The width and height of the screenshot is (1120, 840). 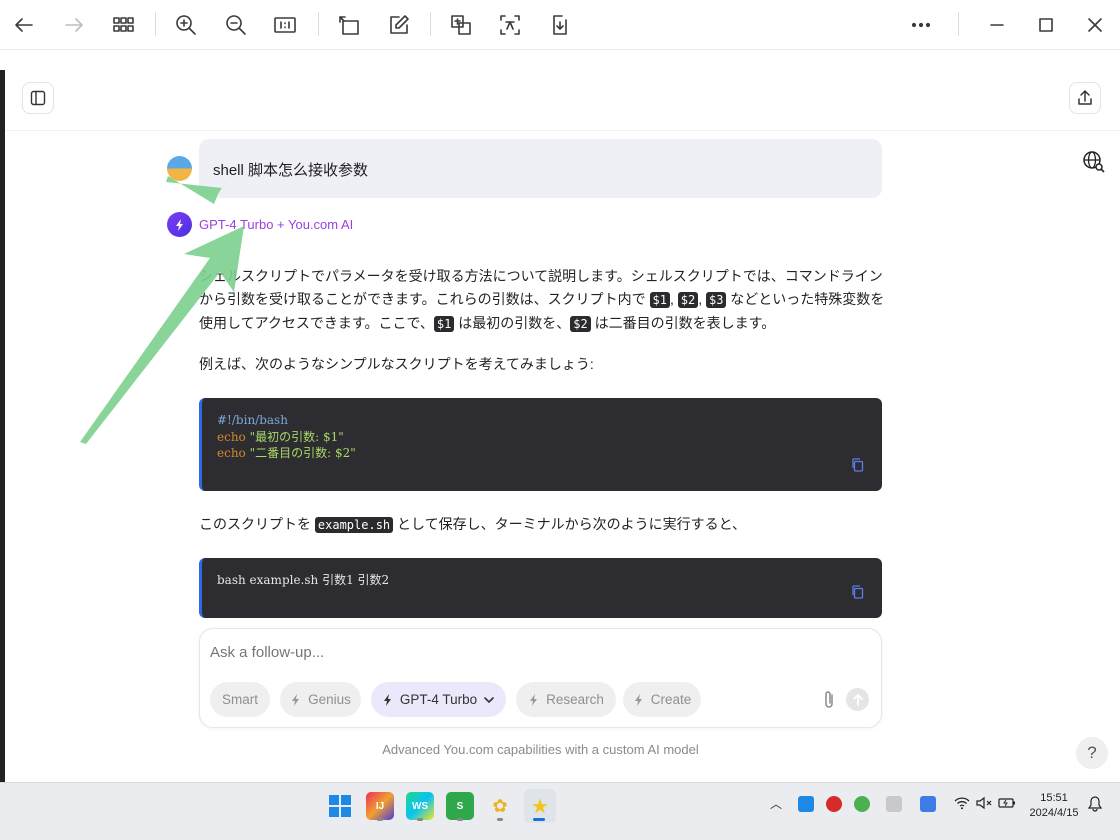 I want to click on battery-icon, so click(x=1007, y=803).